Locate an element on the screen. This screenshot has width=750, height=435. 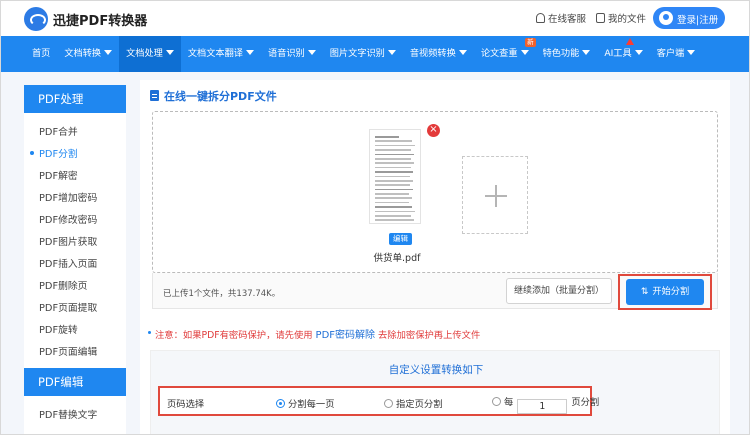
file-name: 供货单.pdf is located at coordinates (397, 258).